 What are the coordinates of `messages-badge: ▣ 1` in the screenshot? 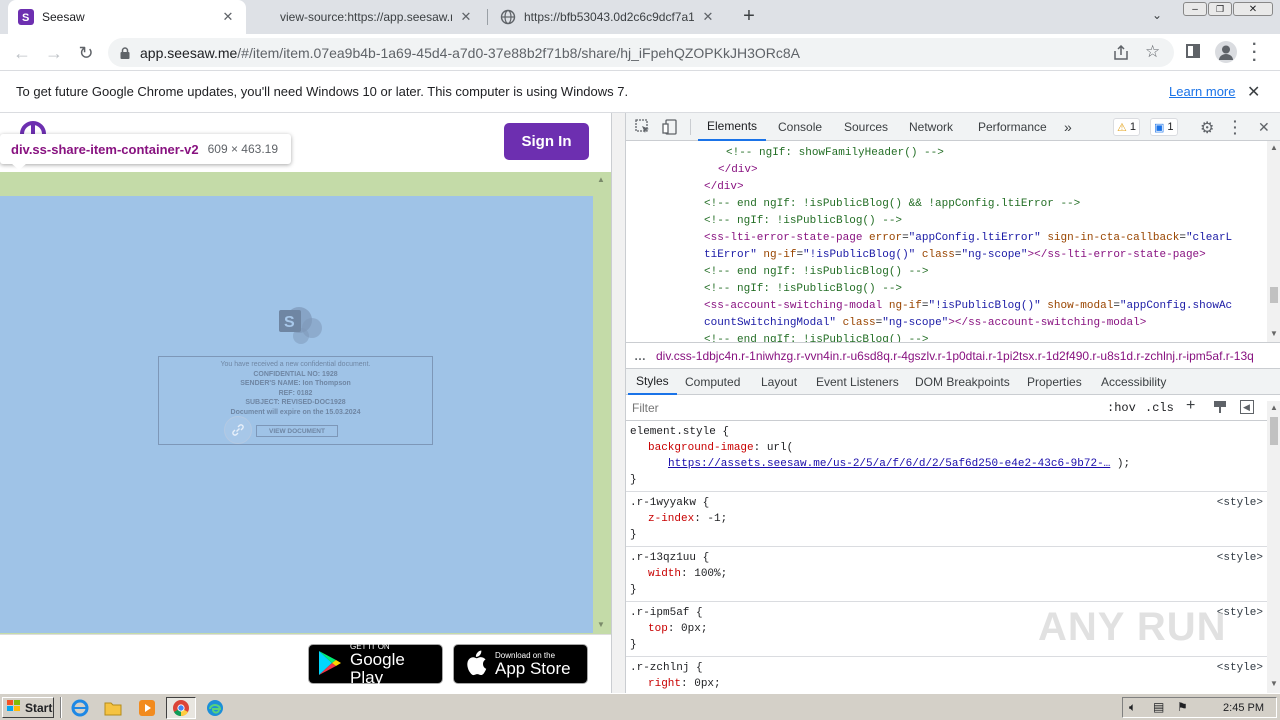 It's located at (1164, 127).